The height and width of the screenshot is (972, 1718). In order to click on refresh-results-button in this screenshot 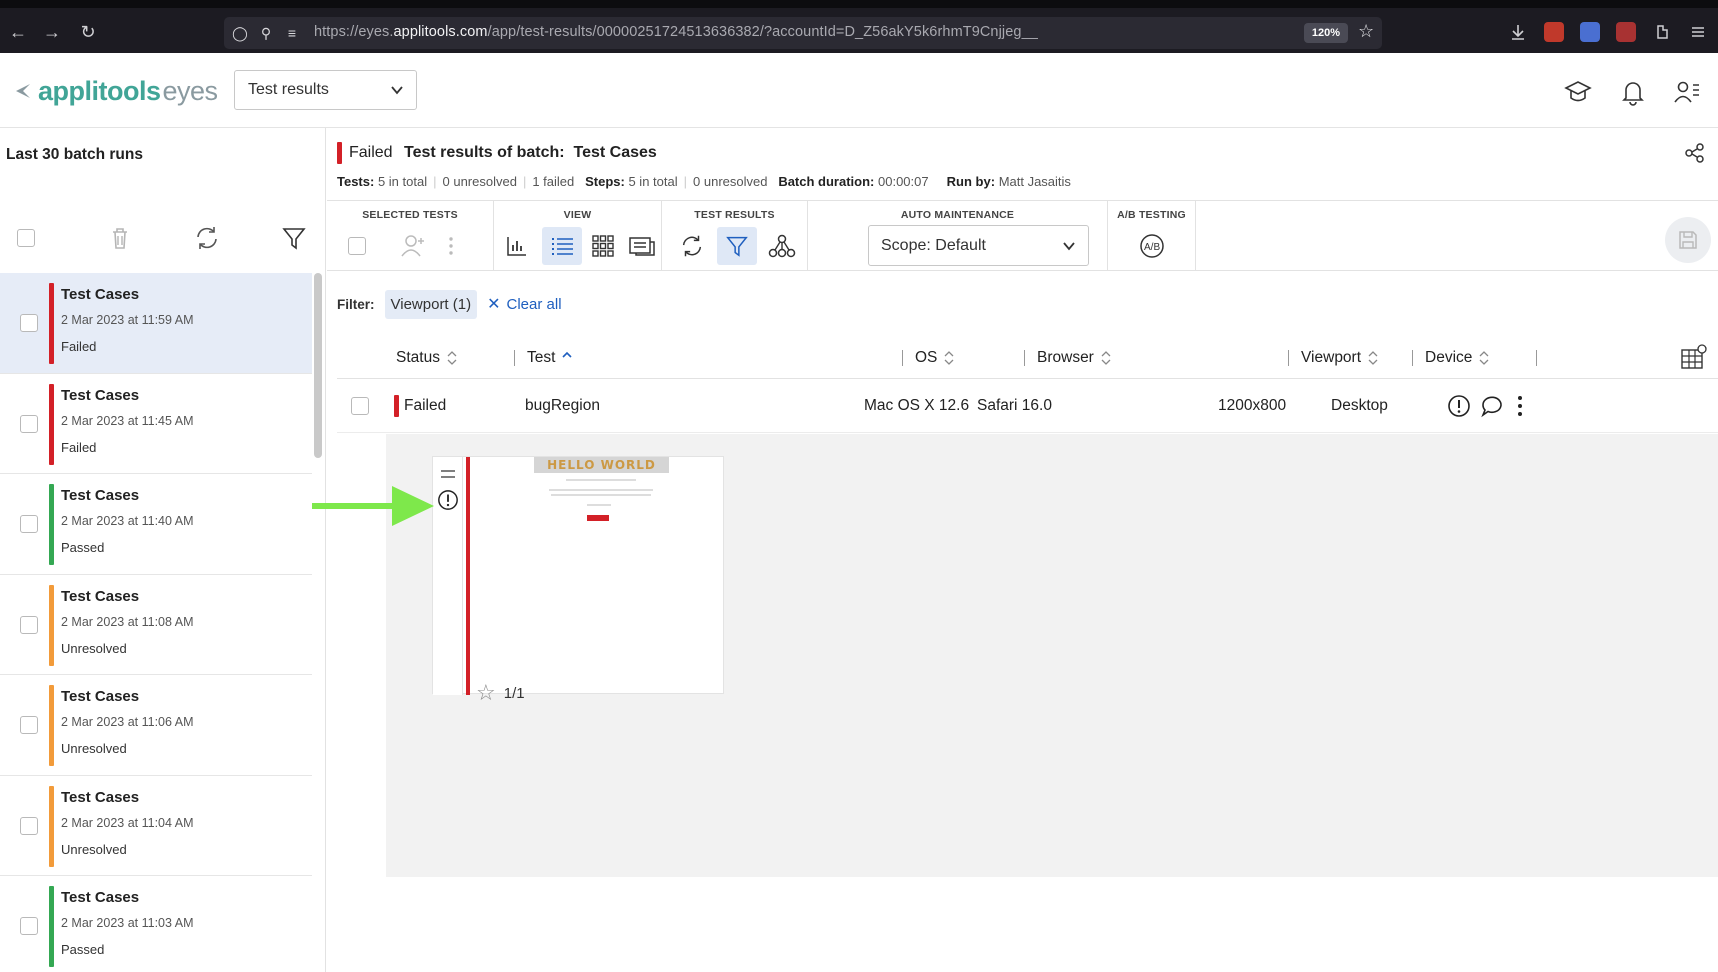, I will do `click(692, 246)`.